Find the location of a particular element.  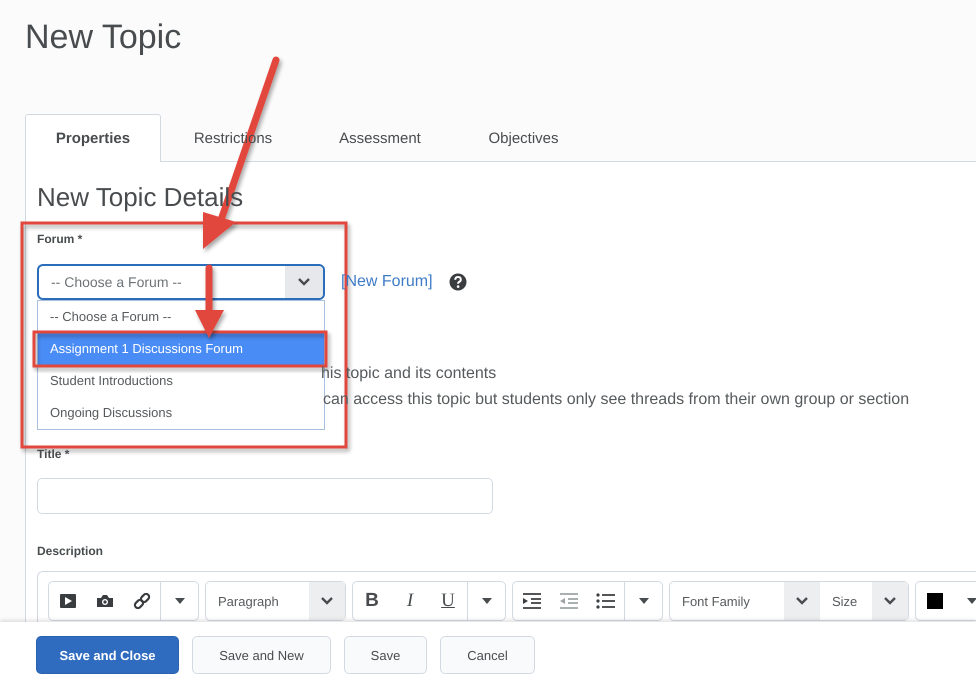

play-icon is located at coordinates (67, 601).